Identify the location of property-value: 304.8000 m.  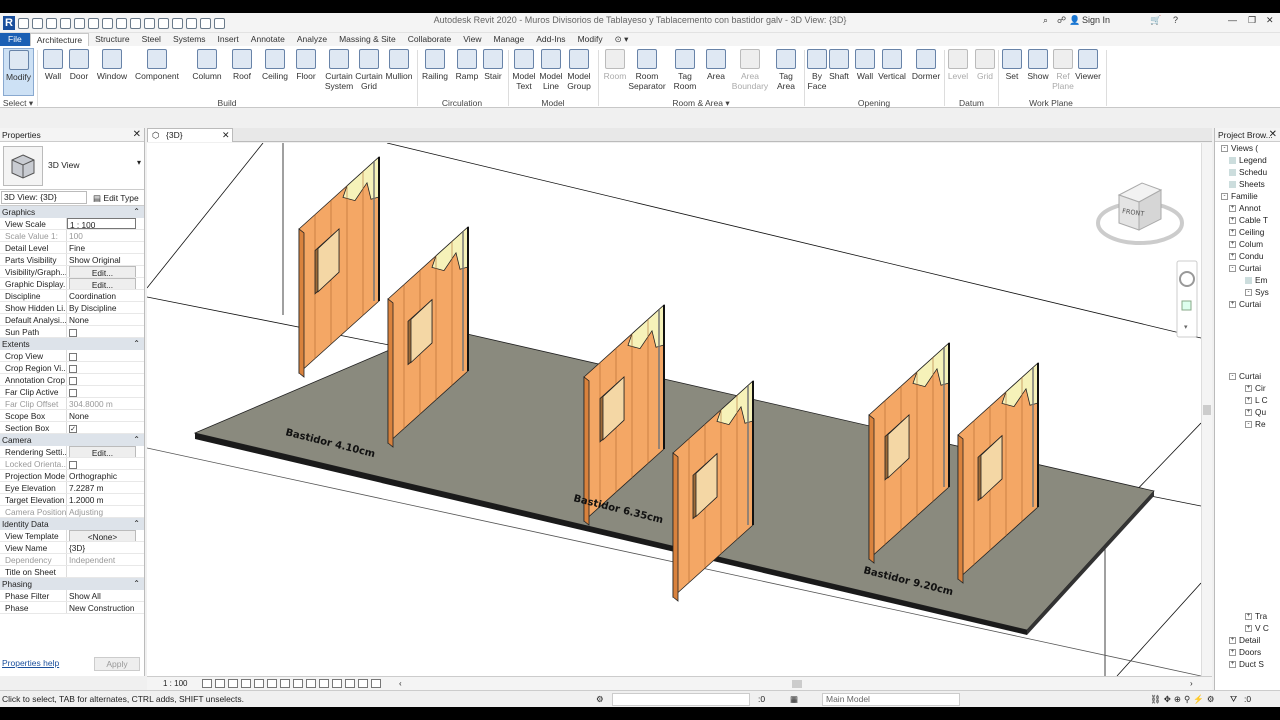
(105, 403).